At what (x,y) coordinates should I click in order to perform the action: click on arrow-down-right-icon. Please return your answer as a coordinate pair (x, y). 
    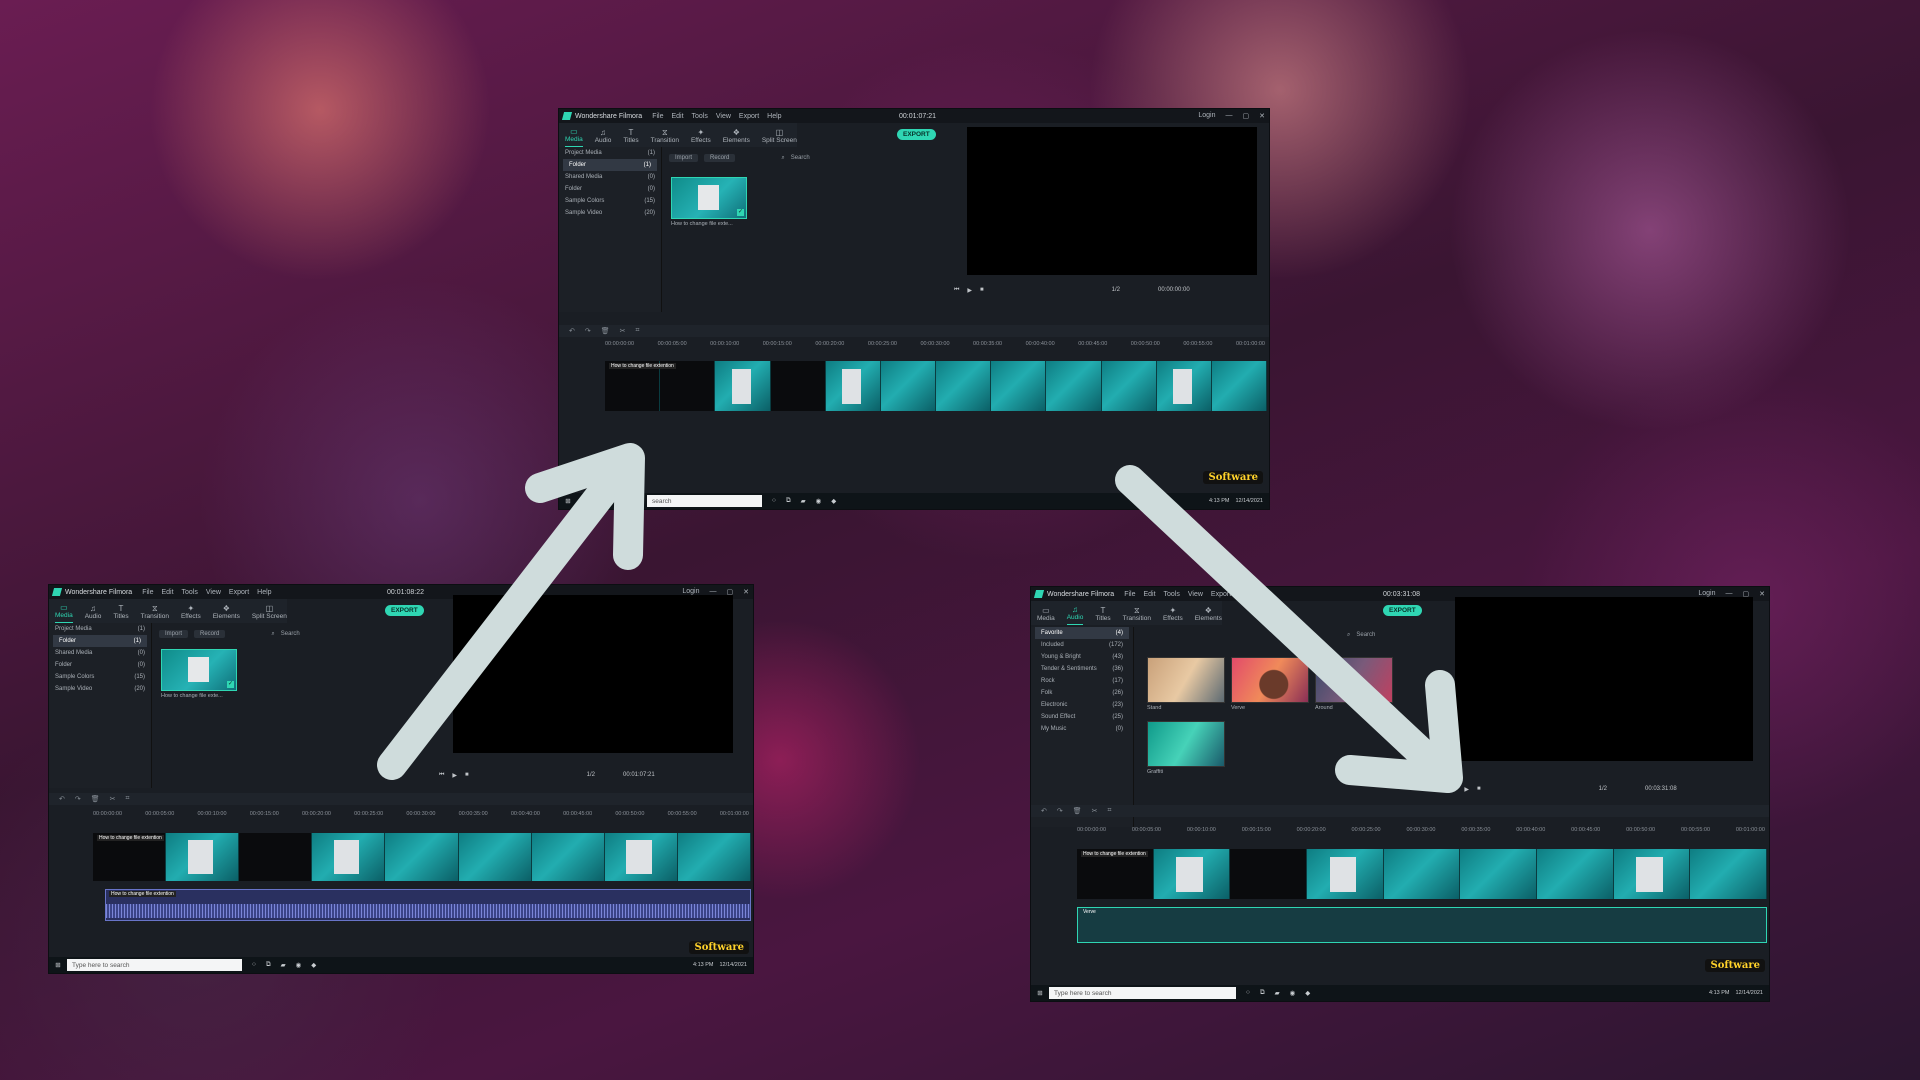
    Looking at the image, I should click on (1289, 629).